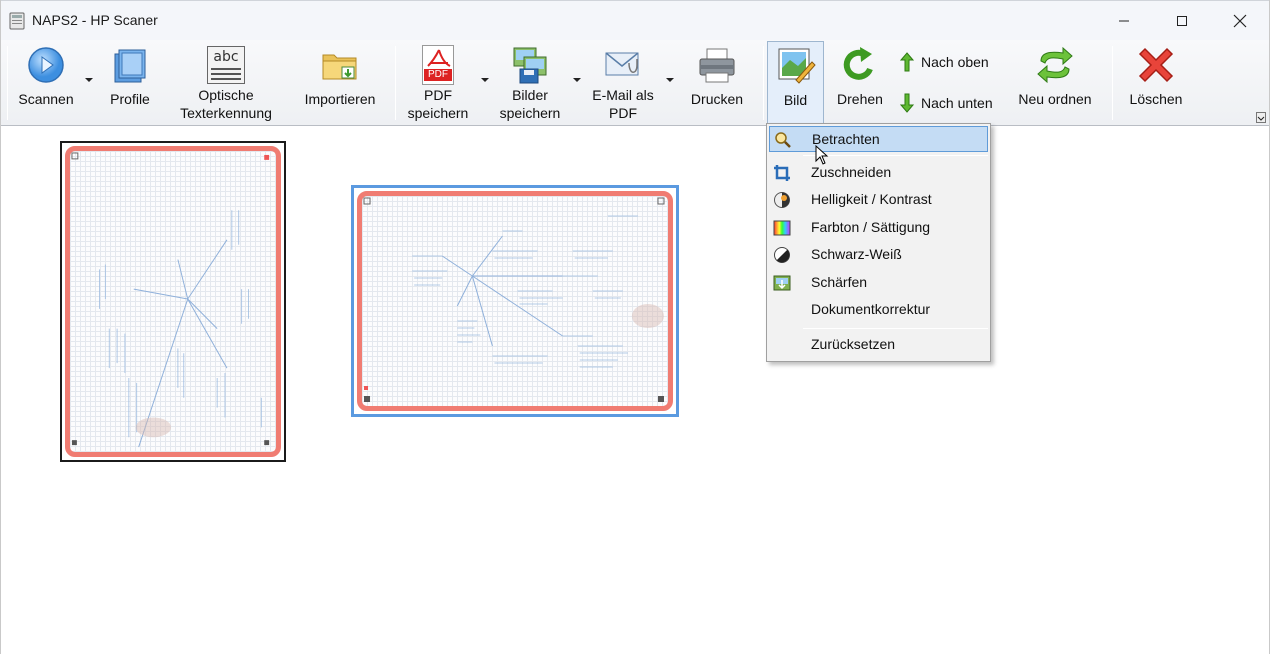  I want to click on image-label: Bild, so click(795, 100).